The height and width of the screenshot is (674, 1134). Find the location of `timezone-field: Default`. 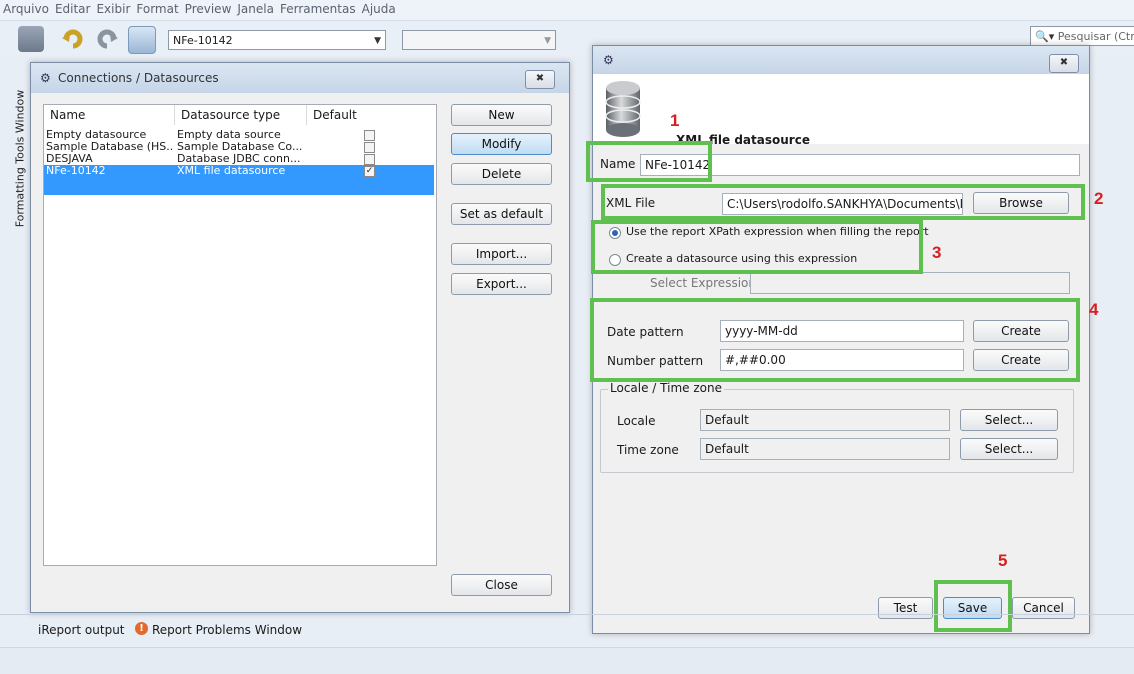

timezone-field: Default is located at coordinates (825, 449).